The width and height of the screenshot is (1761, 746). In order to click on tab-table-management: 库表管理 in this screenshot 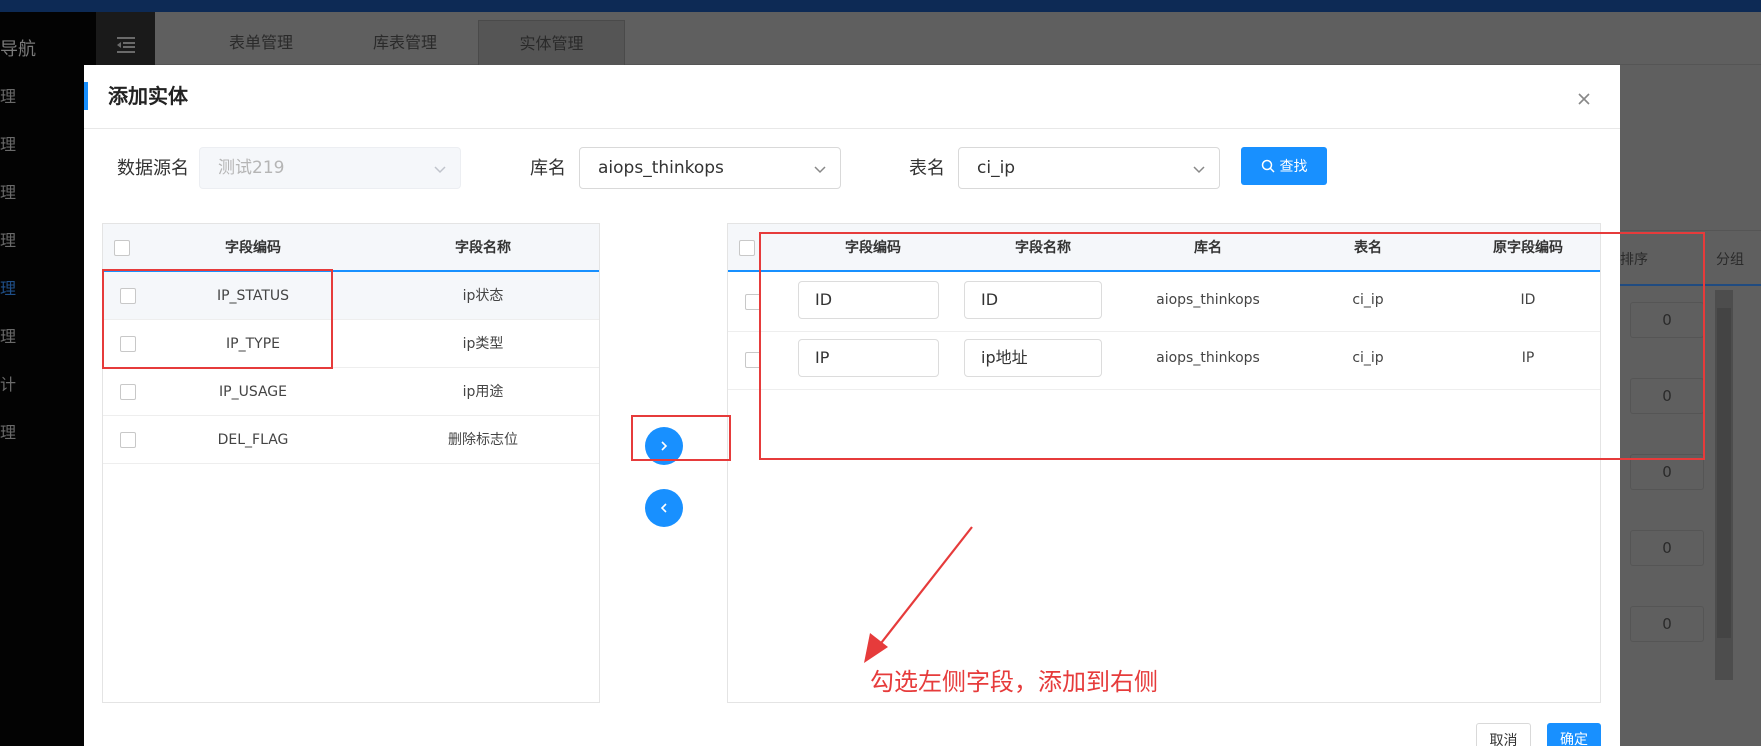, I will do `click(405, 42)`.